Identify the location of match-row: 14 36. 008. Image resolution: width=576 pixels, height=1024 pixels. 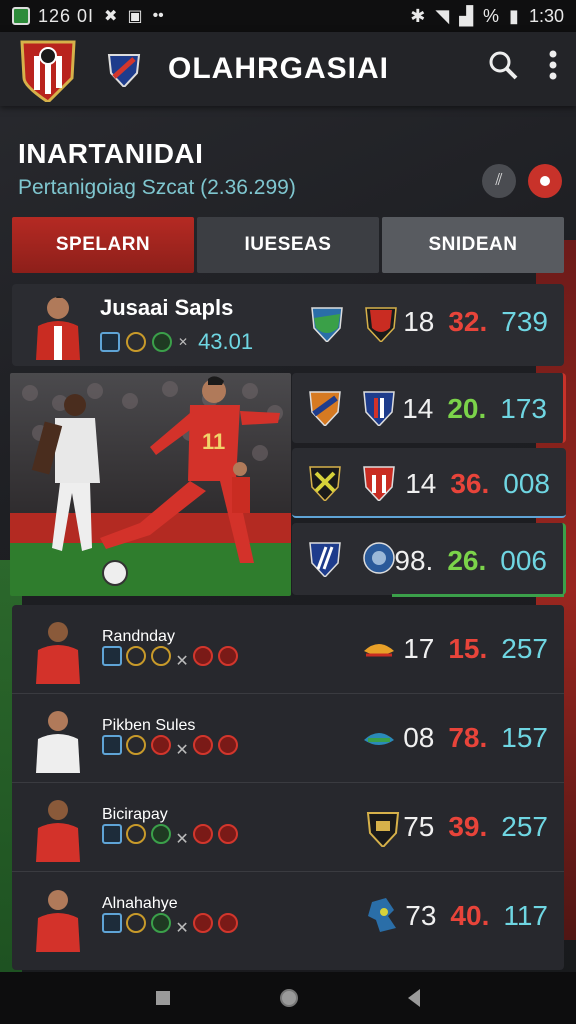
(429, 483).